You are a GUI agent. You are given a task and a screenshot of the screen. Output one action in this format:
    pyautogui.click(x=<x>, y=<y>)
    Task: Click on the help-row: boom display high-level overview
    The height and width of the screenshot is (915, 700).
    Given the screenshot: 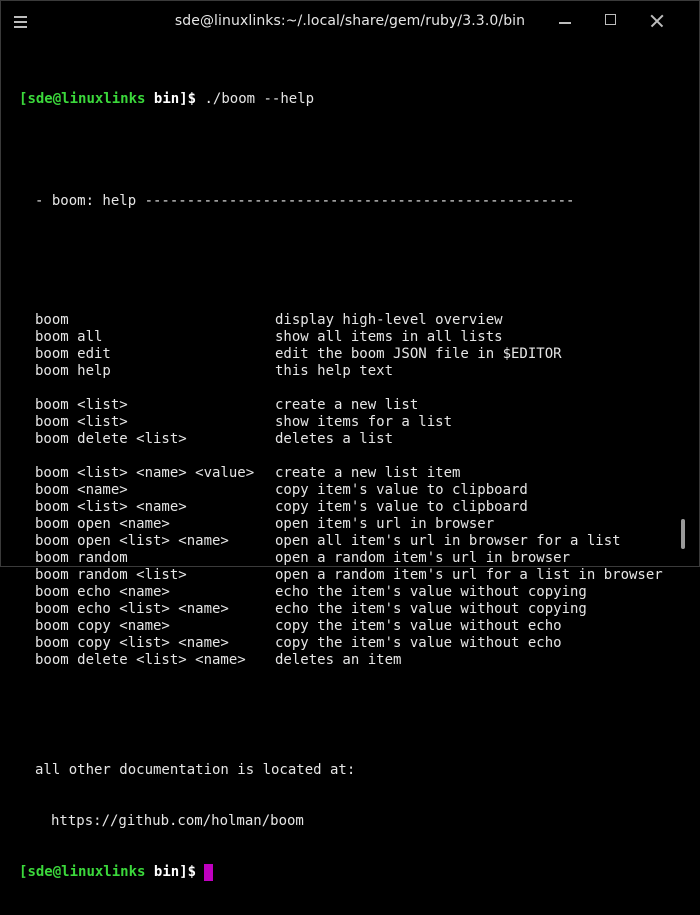 What is the action you would take?
    pyautogui.click(x=344, y=320)
    